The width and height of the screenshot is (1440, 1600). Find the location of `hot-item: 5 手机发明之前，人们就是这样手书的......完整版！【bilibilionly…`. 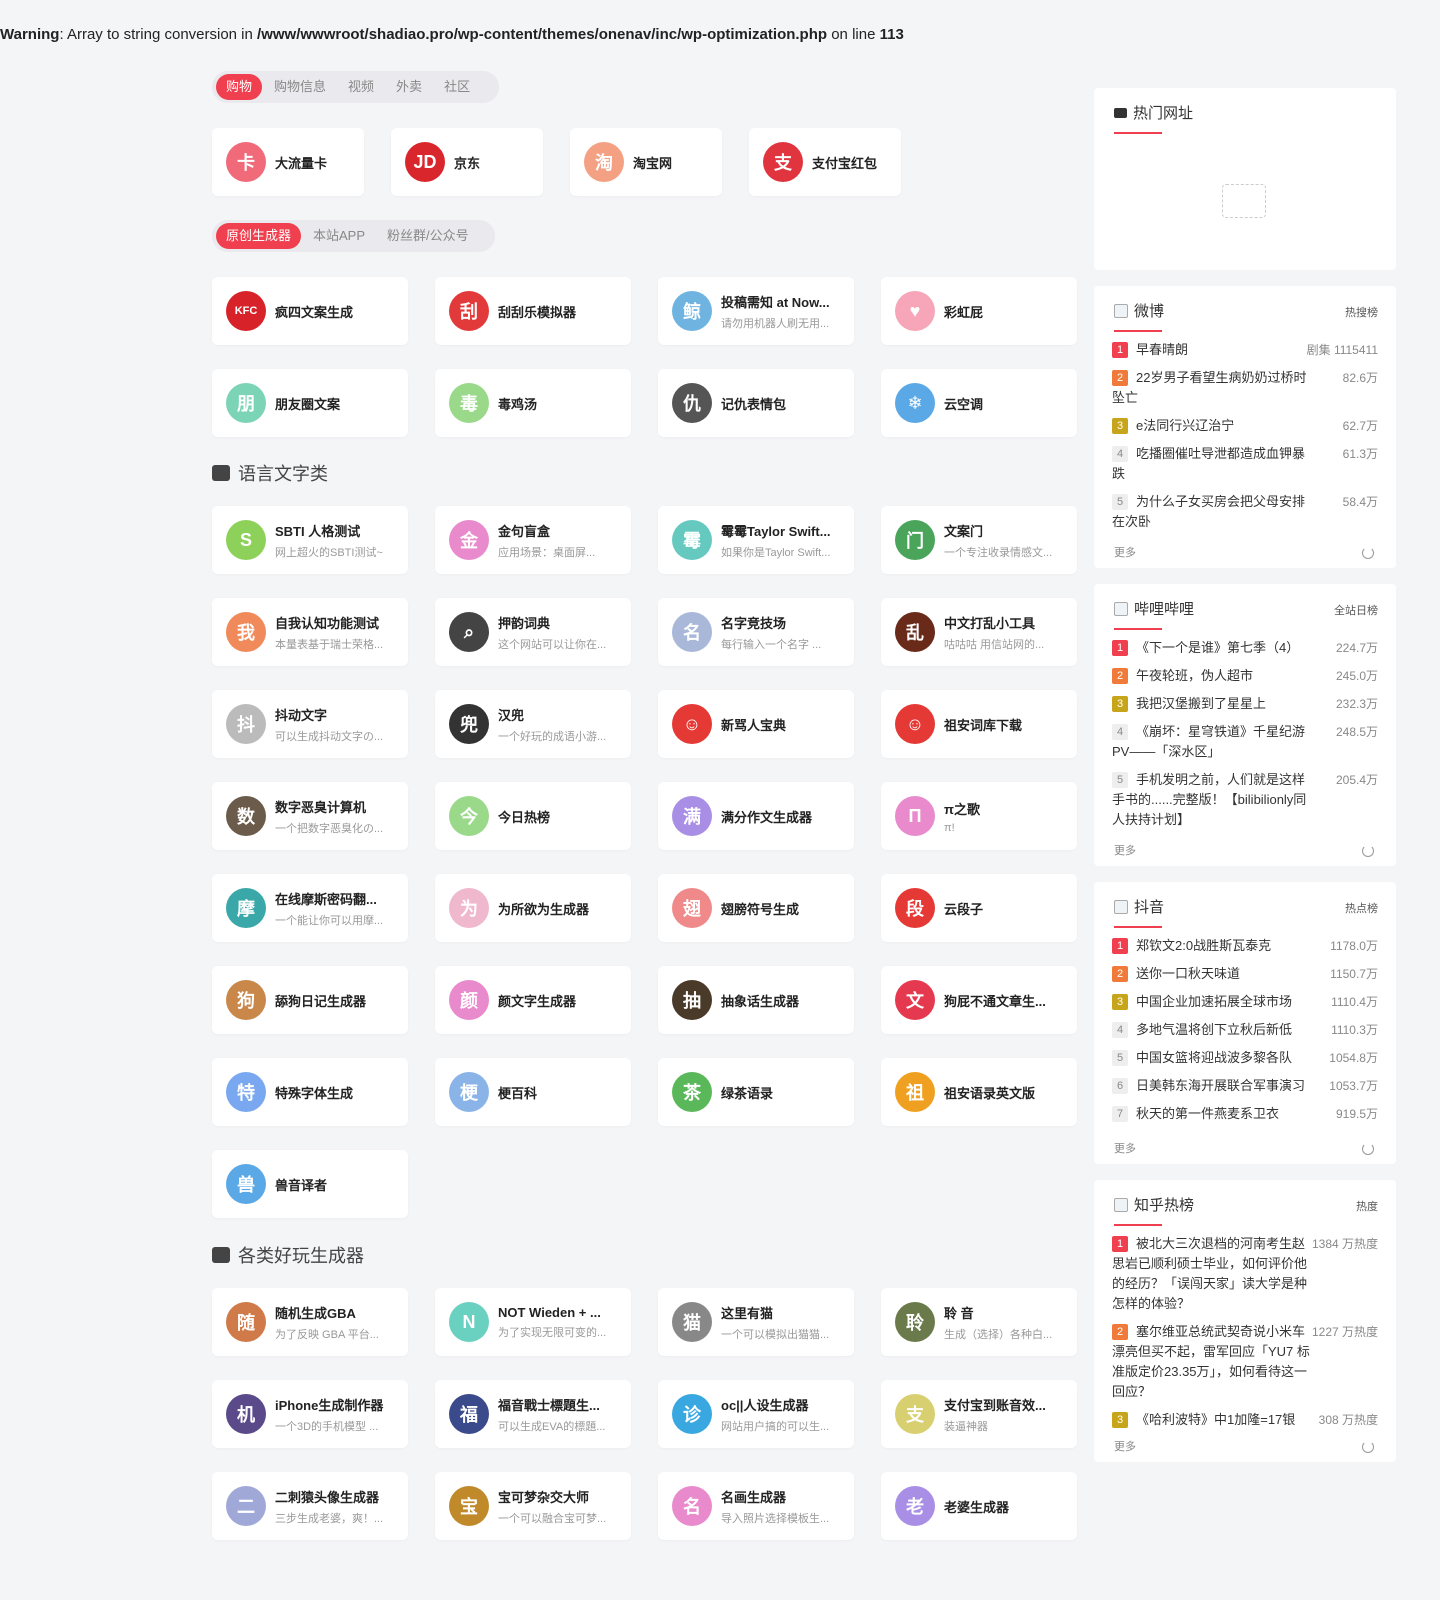

hot-item: 5 手机发明之前，人们就是这样手书的......完整版！【bilibilionly… is located at coordinates (1245, 800).